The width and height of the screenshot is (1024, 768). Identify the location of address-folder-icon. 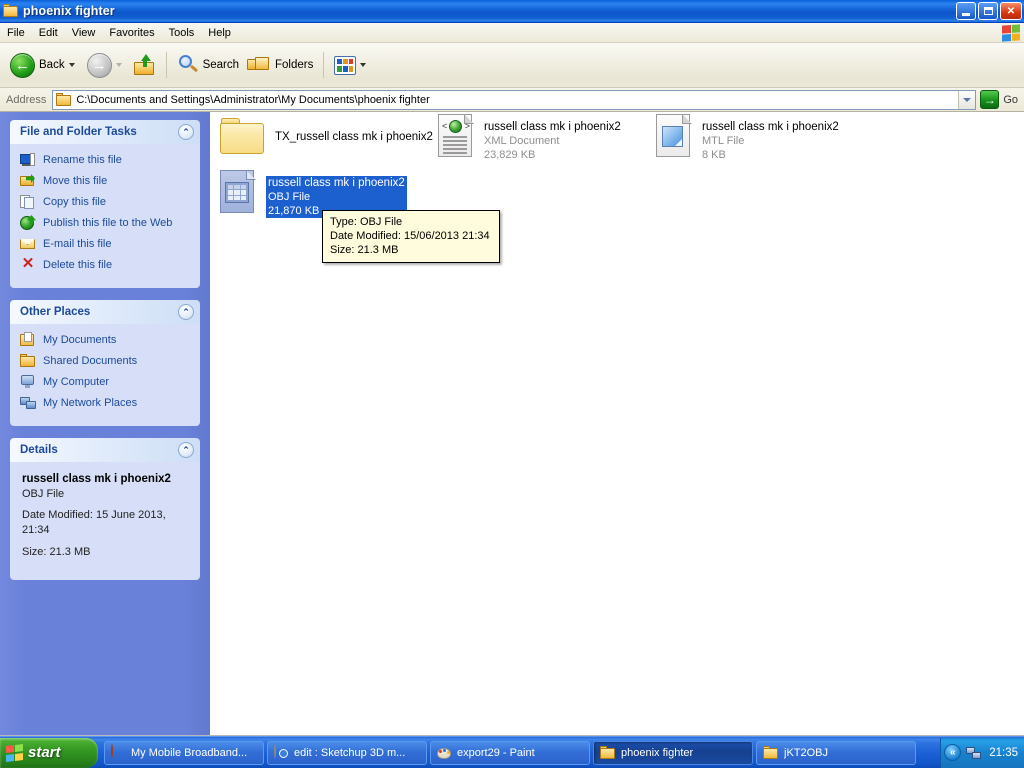
(64, 99).